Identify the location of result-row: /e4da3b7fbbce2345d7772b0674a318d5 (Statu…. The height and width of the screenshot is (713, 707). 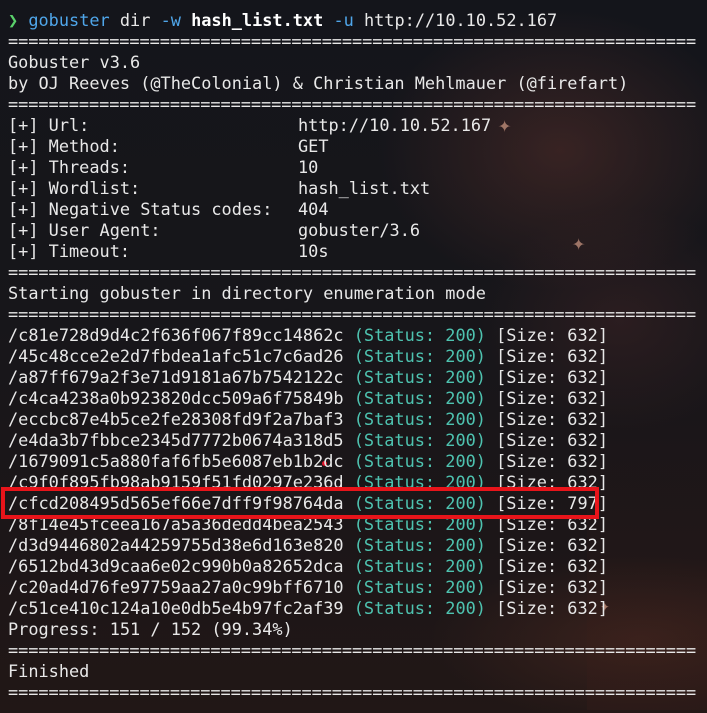
(354, 440).